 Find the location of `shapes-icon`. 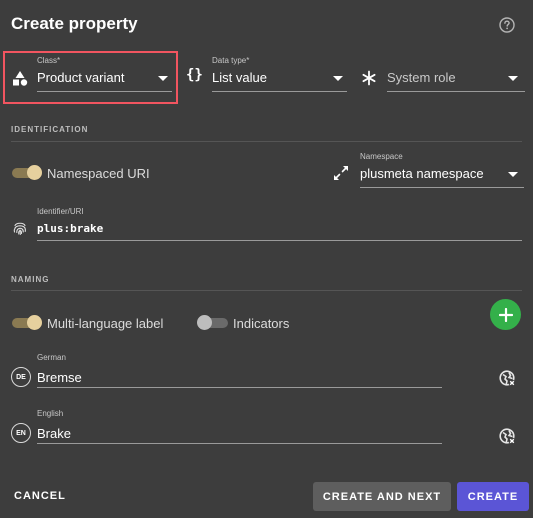

shapes-icon is located at coordinates (20, 78).